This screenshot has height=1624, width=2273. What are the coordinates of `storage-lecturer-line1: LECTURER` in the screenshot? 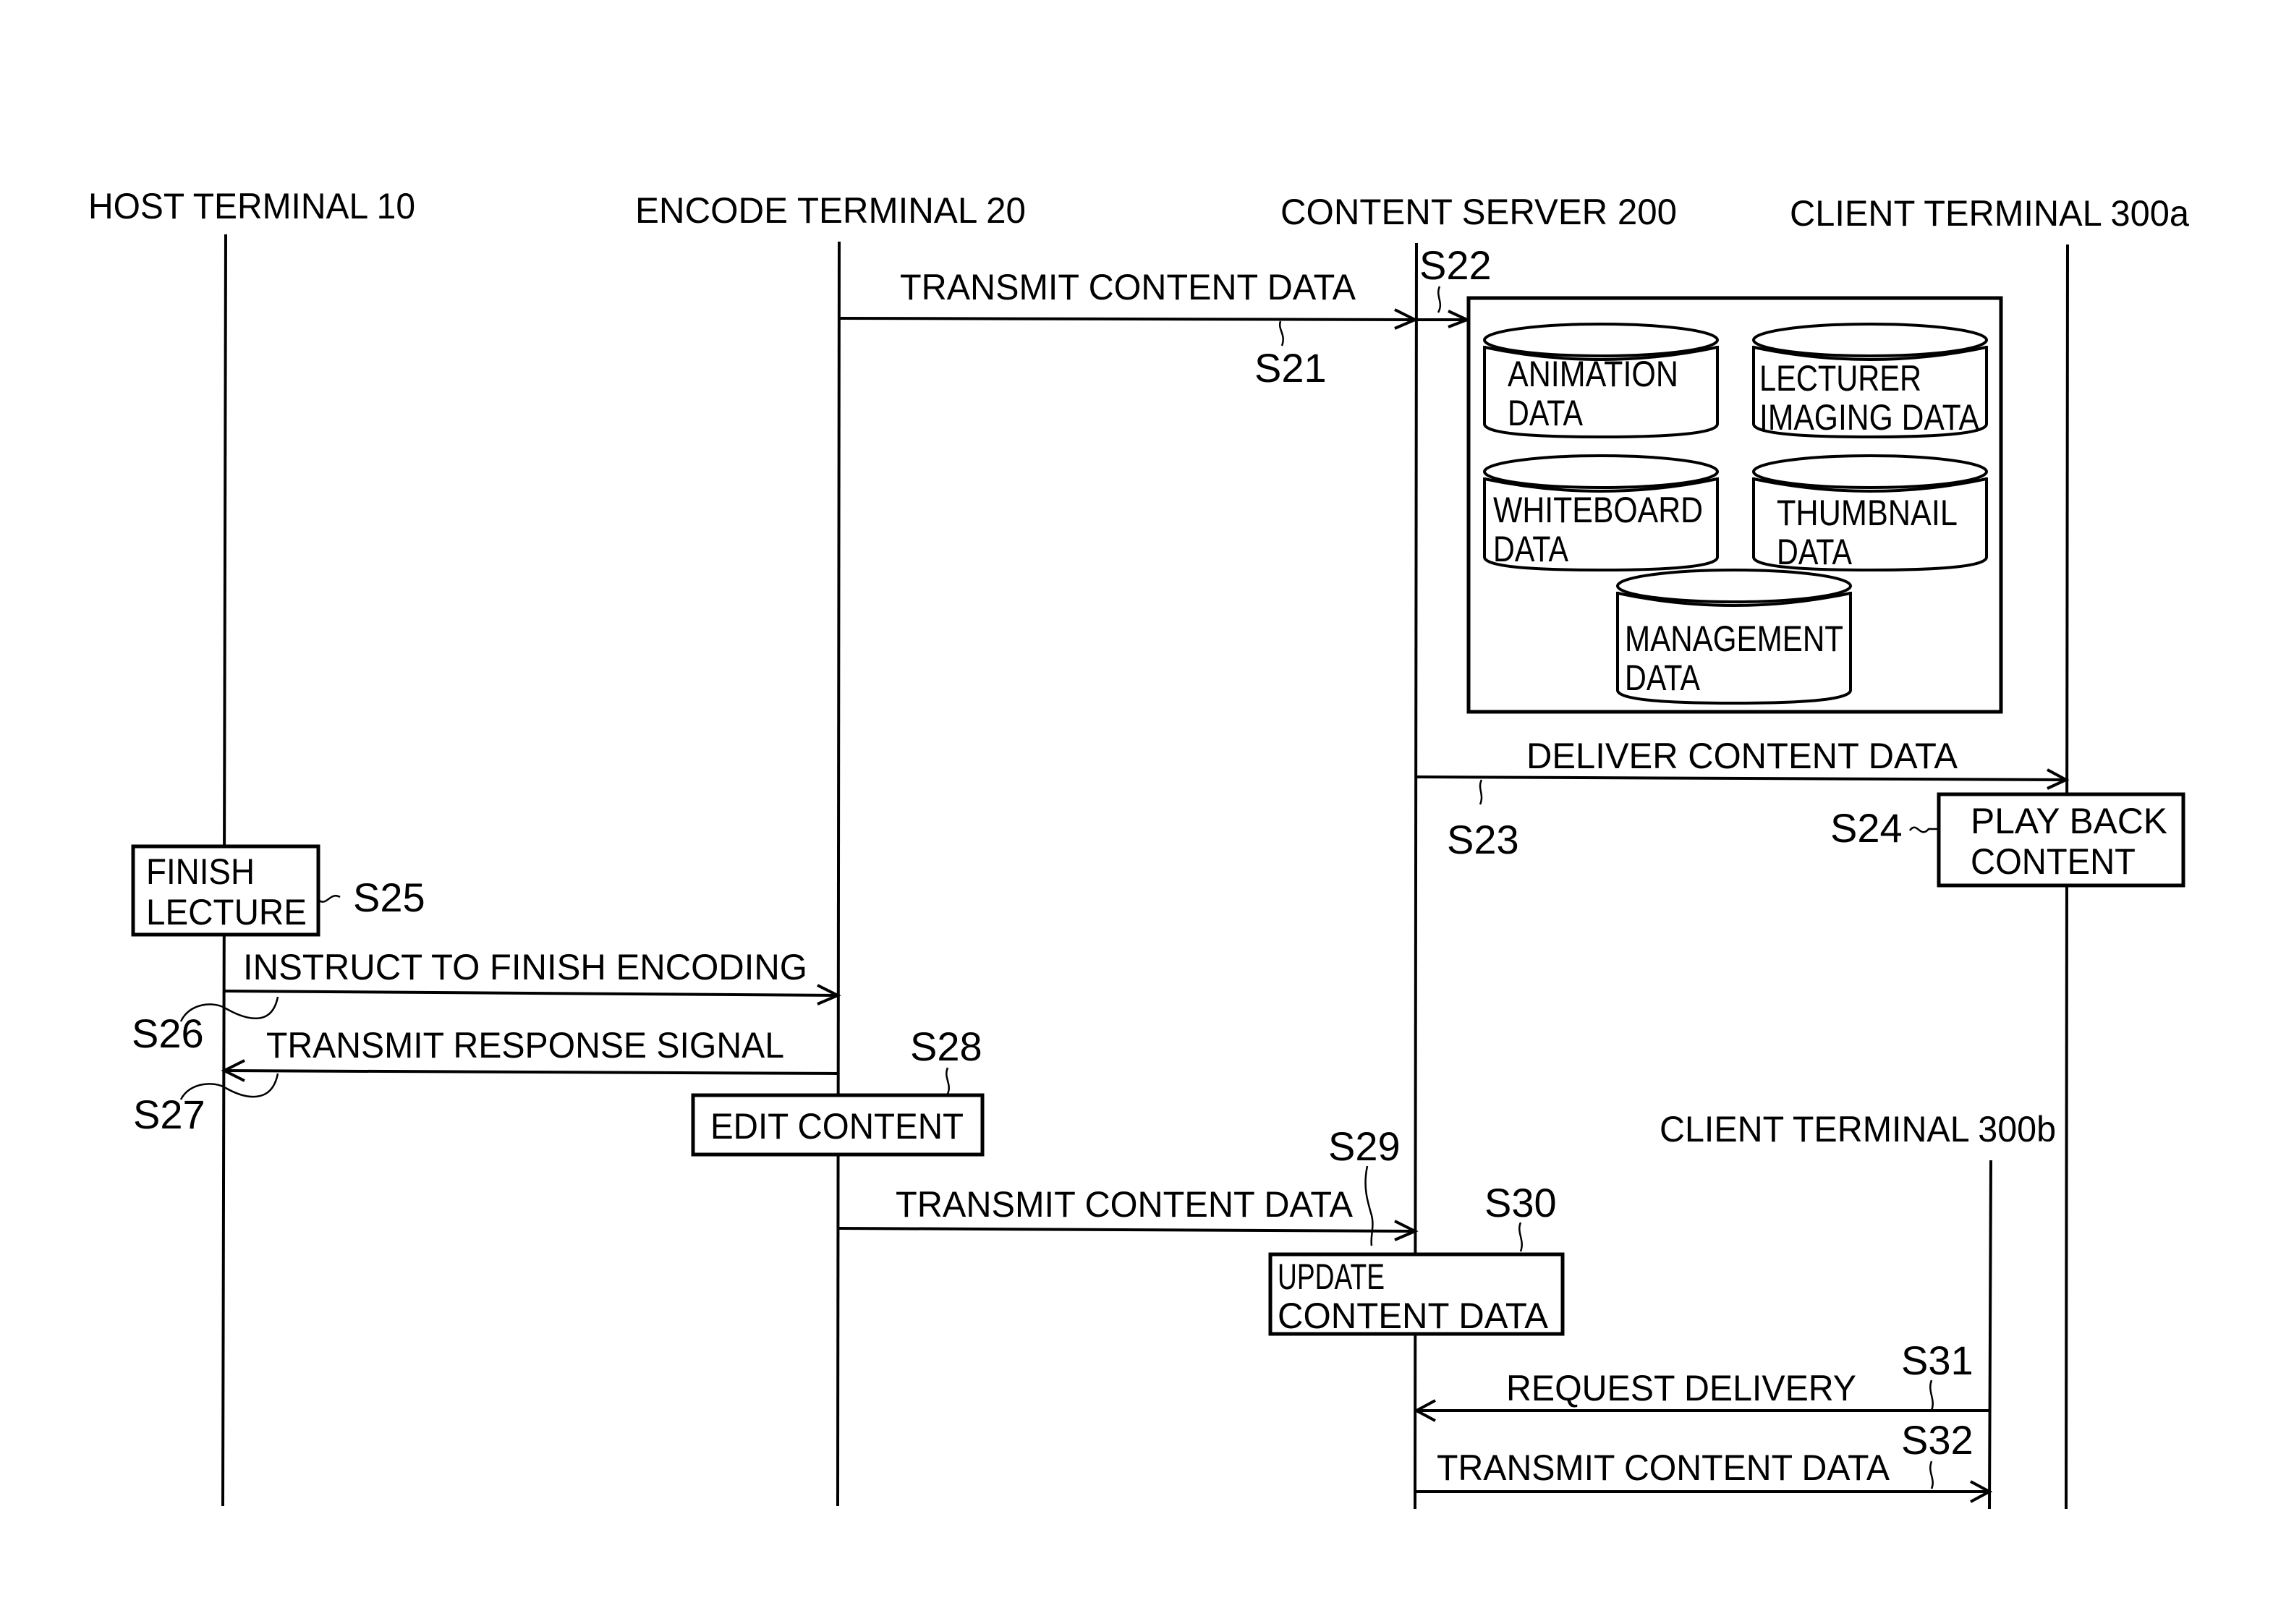 It's located at (1840, 378).